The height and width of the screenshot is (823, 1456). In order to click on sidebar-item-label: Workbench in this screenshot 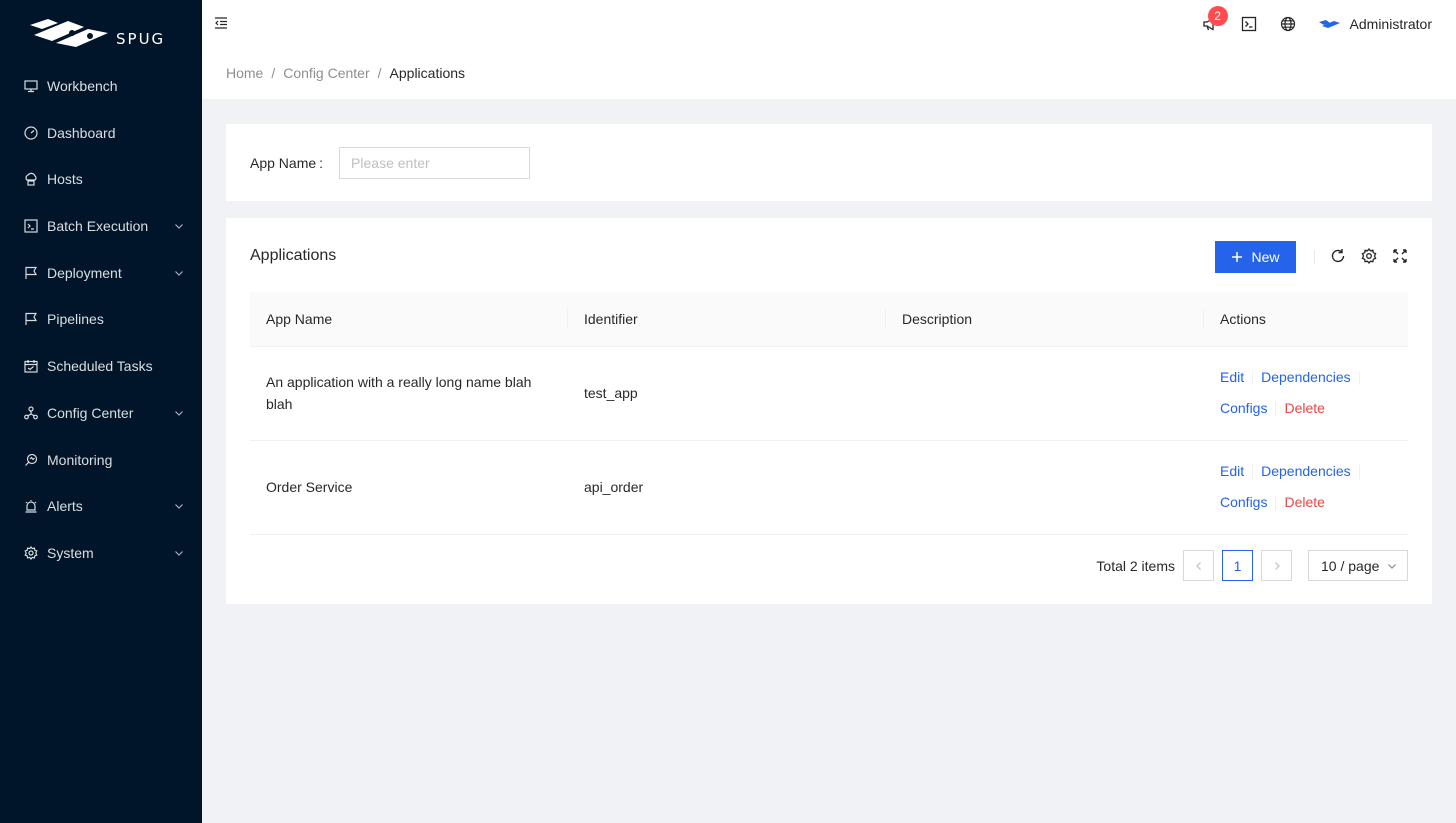, I will do `click(82, 86)`.